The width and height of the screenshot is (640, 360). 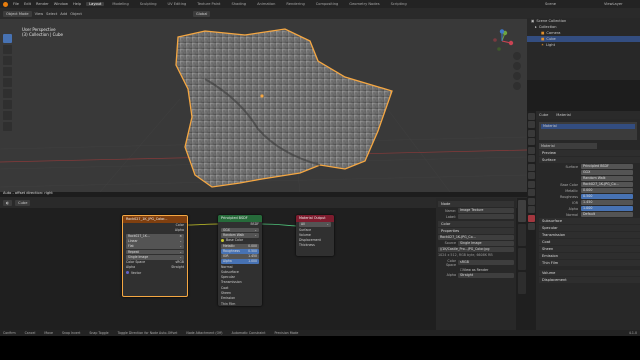 What do you see at coordinates (7, 126) in the screenshot?
I see `add-cube-tool-icon` at bounding box center [7, 126].